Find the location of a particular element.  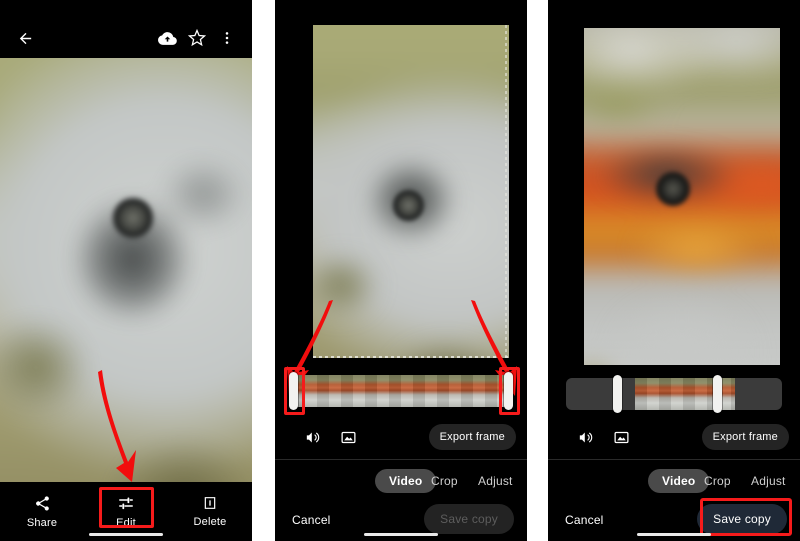

delete-button: Delete is located at coordinates (210, 512).